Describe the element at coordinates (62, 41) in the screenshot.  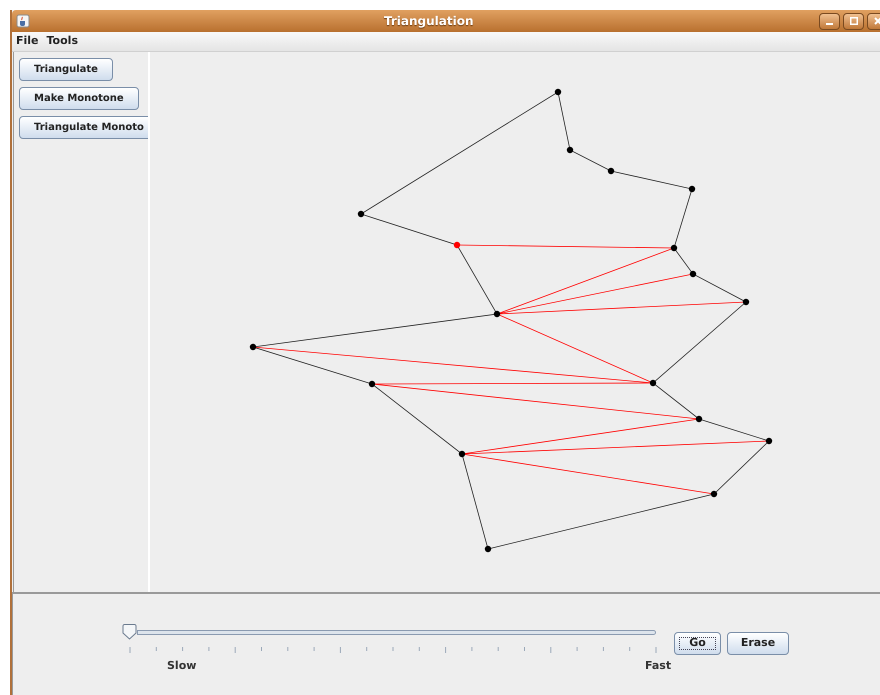
I see `menu-item: Tools` at that location.